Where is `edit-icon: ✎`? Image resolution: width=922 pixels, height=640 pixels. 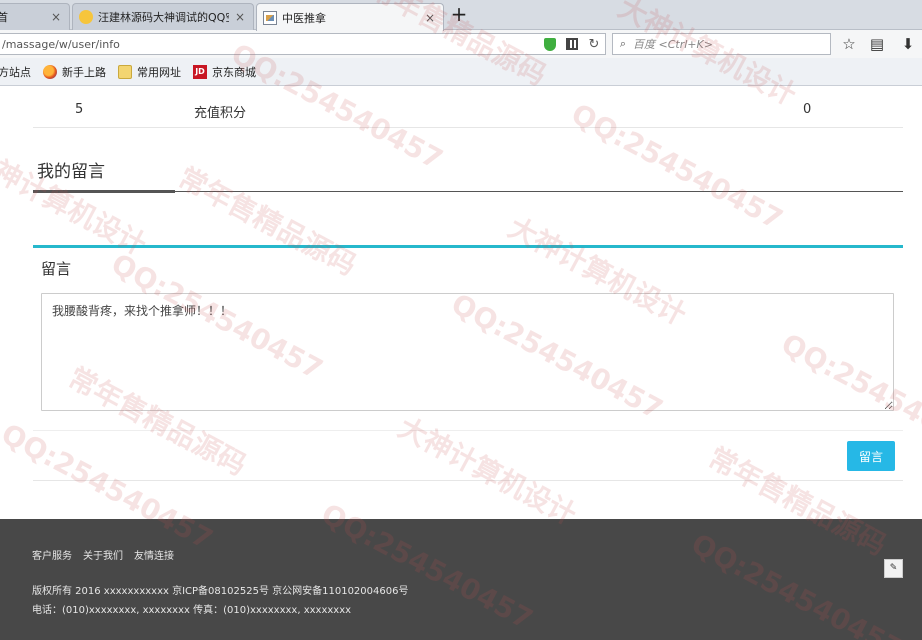 edit-icon: ✎ is located at coordinates (893, 568).